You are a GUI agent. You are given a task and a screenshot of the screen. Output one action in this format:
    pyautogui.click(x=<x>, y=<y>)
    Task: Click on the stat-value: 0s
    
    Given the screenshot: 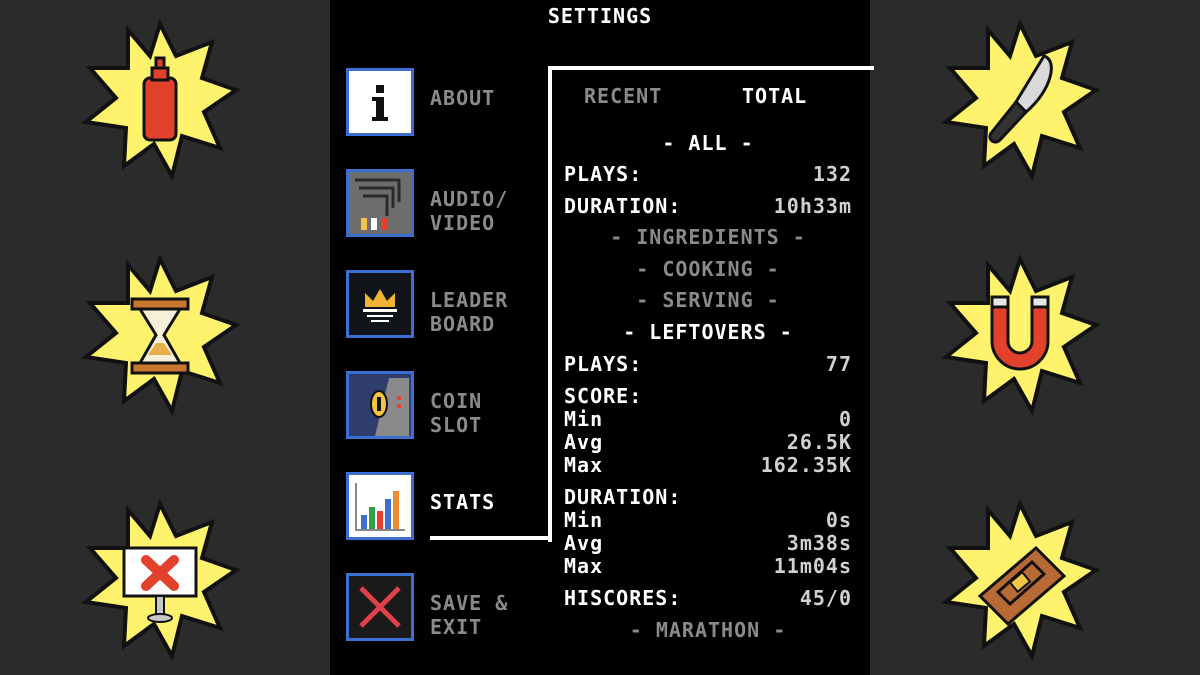 What is the action you would take?
    pyautogui.click(x=838, y=520)
    